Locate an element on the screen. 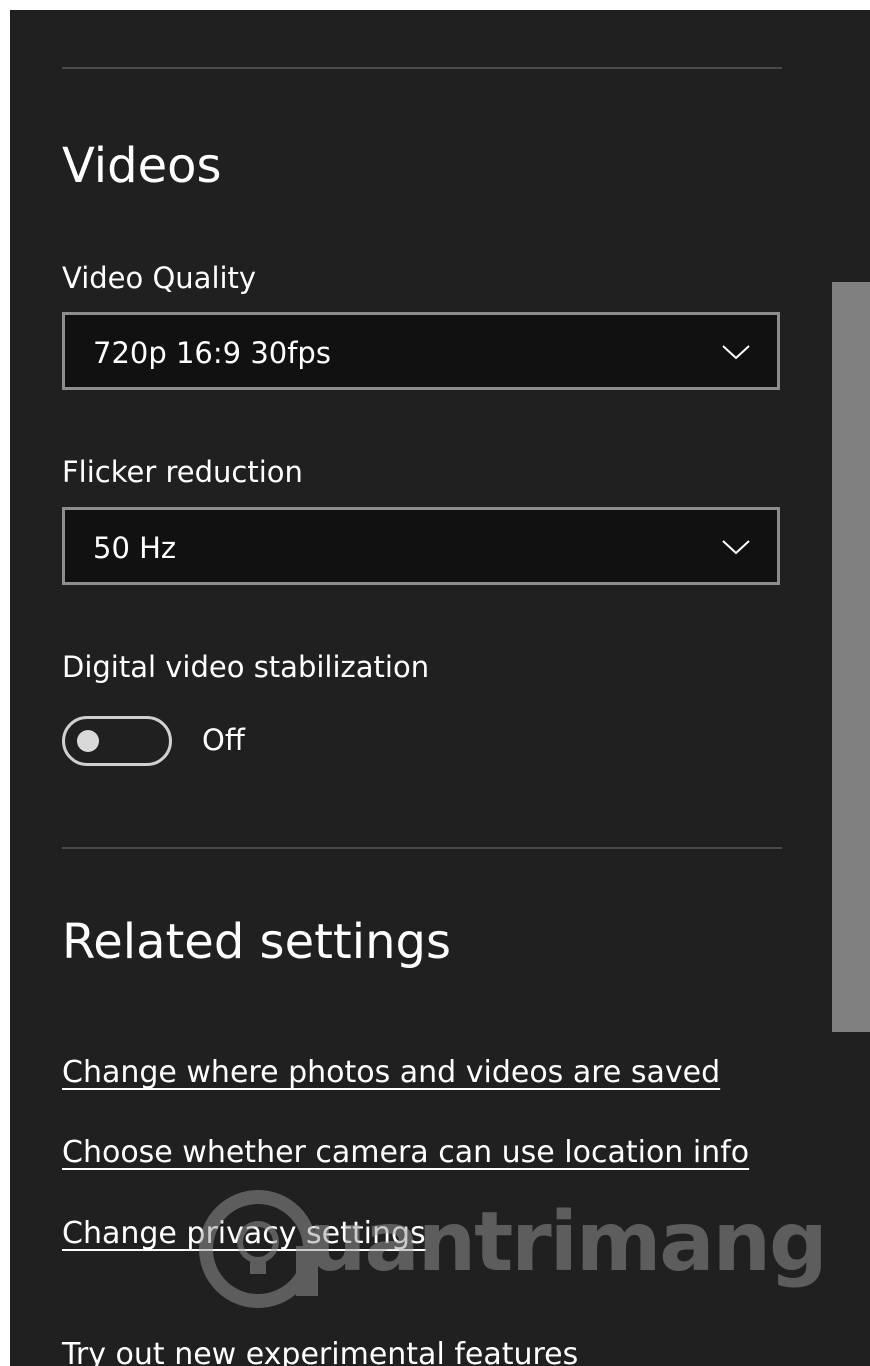 The image size is (870, 1366). top-divider is located at coordinates (422, 68).